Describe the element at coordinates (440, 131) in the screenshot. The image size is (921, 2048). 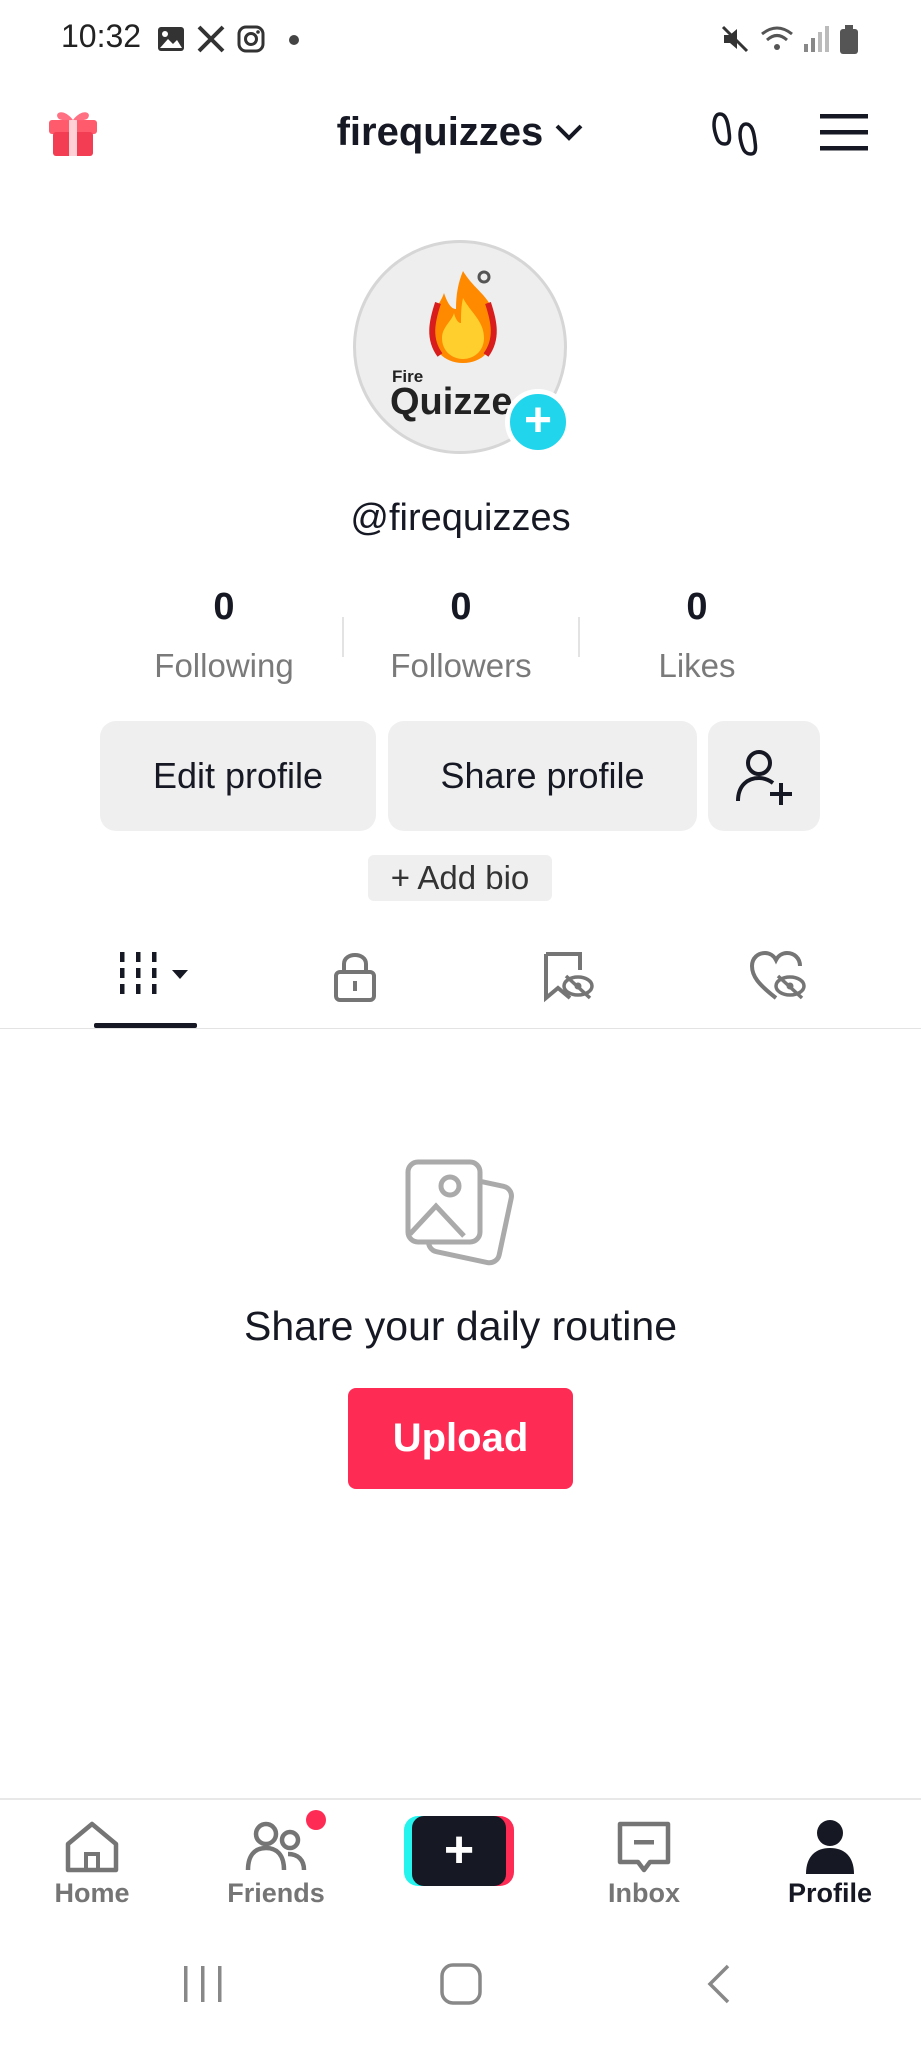
I see `header-username: firequizzes` at that location.